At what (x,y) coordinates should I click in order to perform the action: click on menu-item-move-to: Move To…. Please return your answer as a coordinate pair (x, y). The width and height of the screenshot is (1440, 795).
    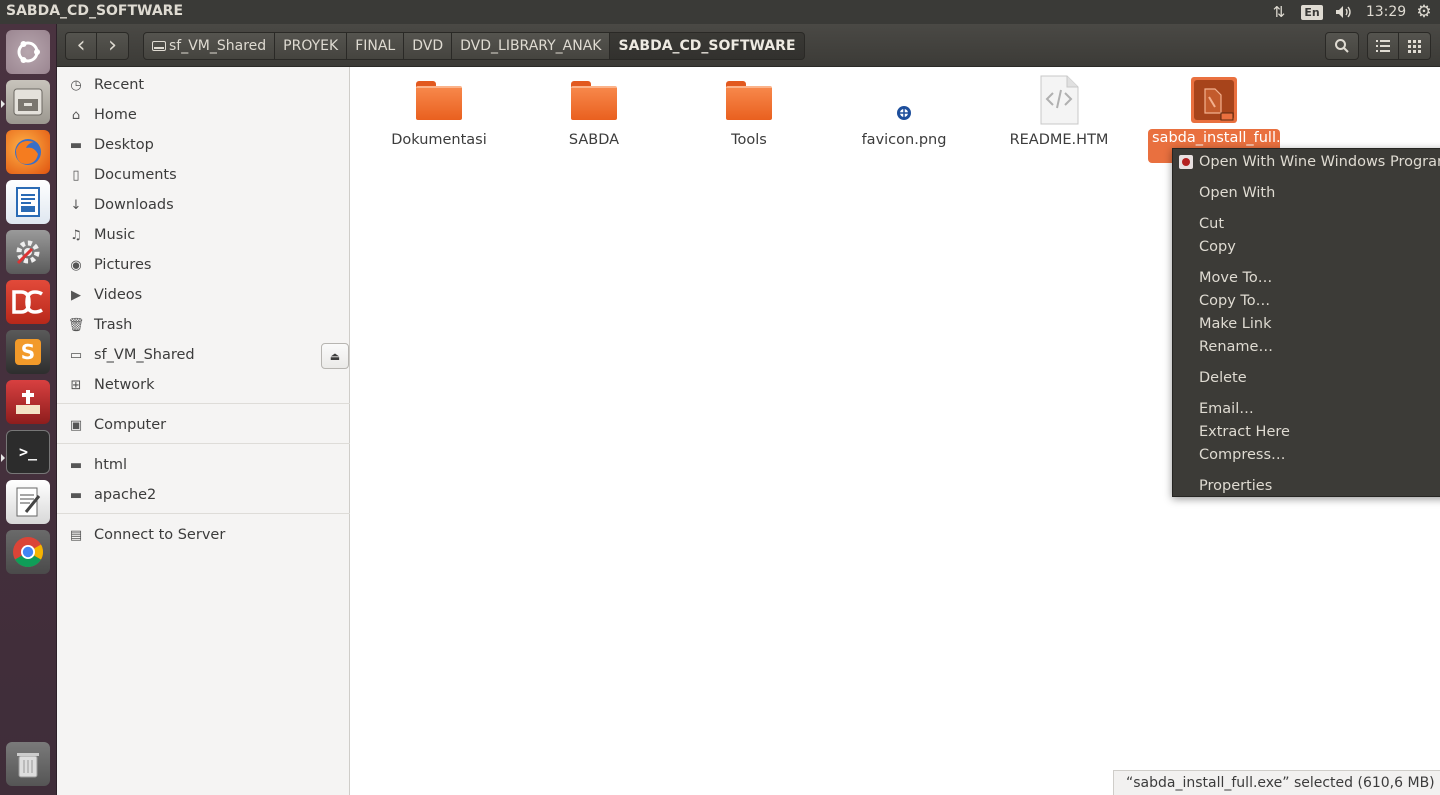
    Looking at the image, I should click on (1235, 278).